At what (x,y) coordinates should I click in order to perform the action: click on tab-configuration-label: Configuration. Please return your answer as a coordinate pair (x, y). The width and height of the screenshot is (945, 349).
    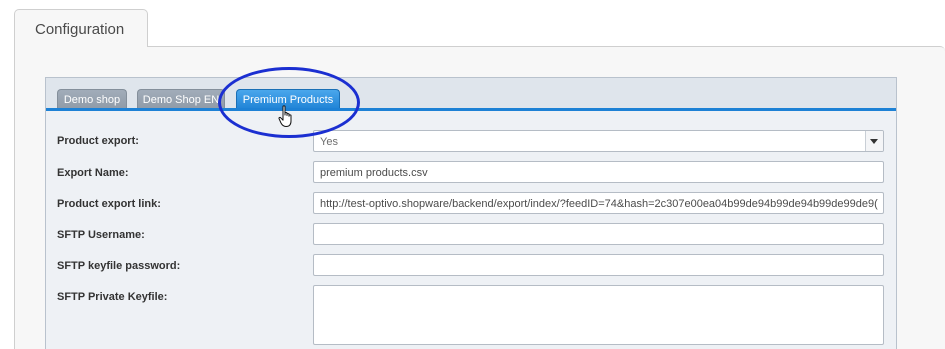
    Looking at the image, I should click on (80, 29).